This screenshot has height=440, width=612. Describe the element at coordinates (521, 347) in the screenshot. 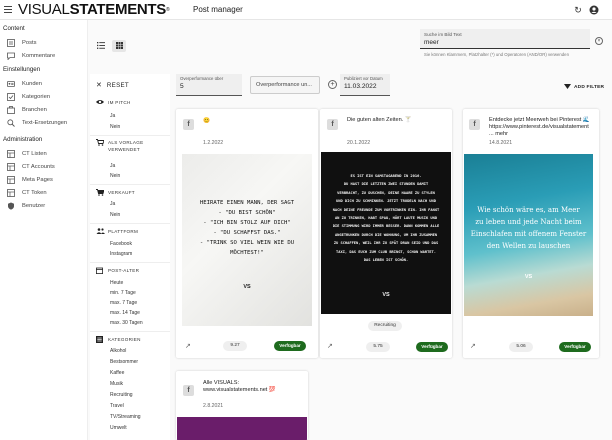

I see `performance-score-badge: 5.06` at that location.